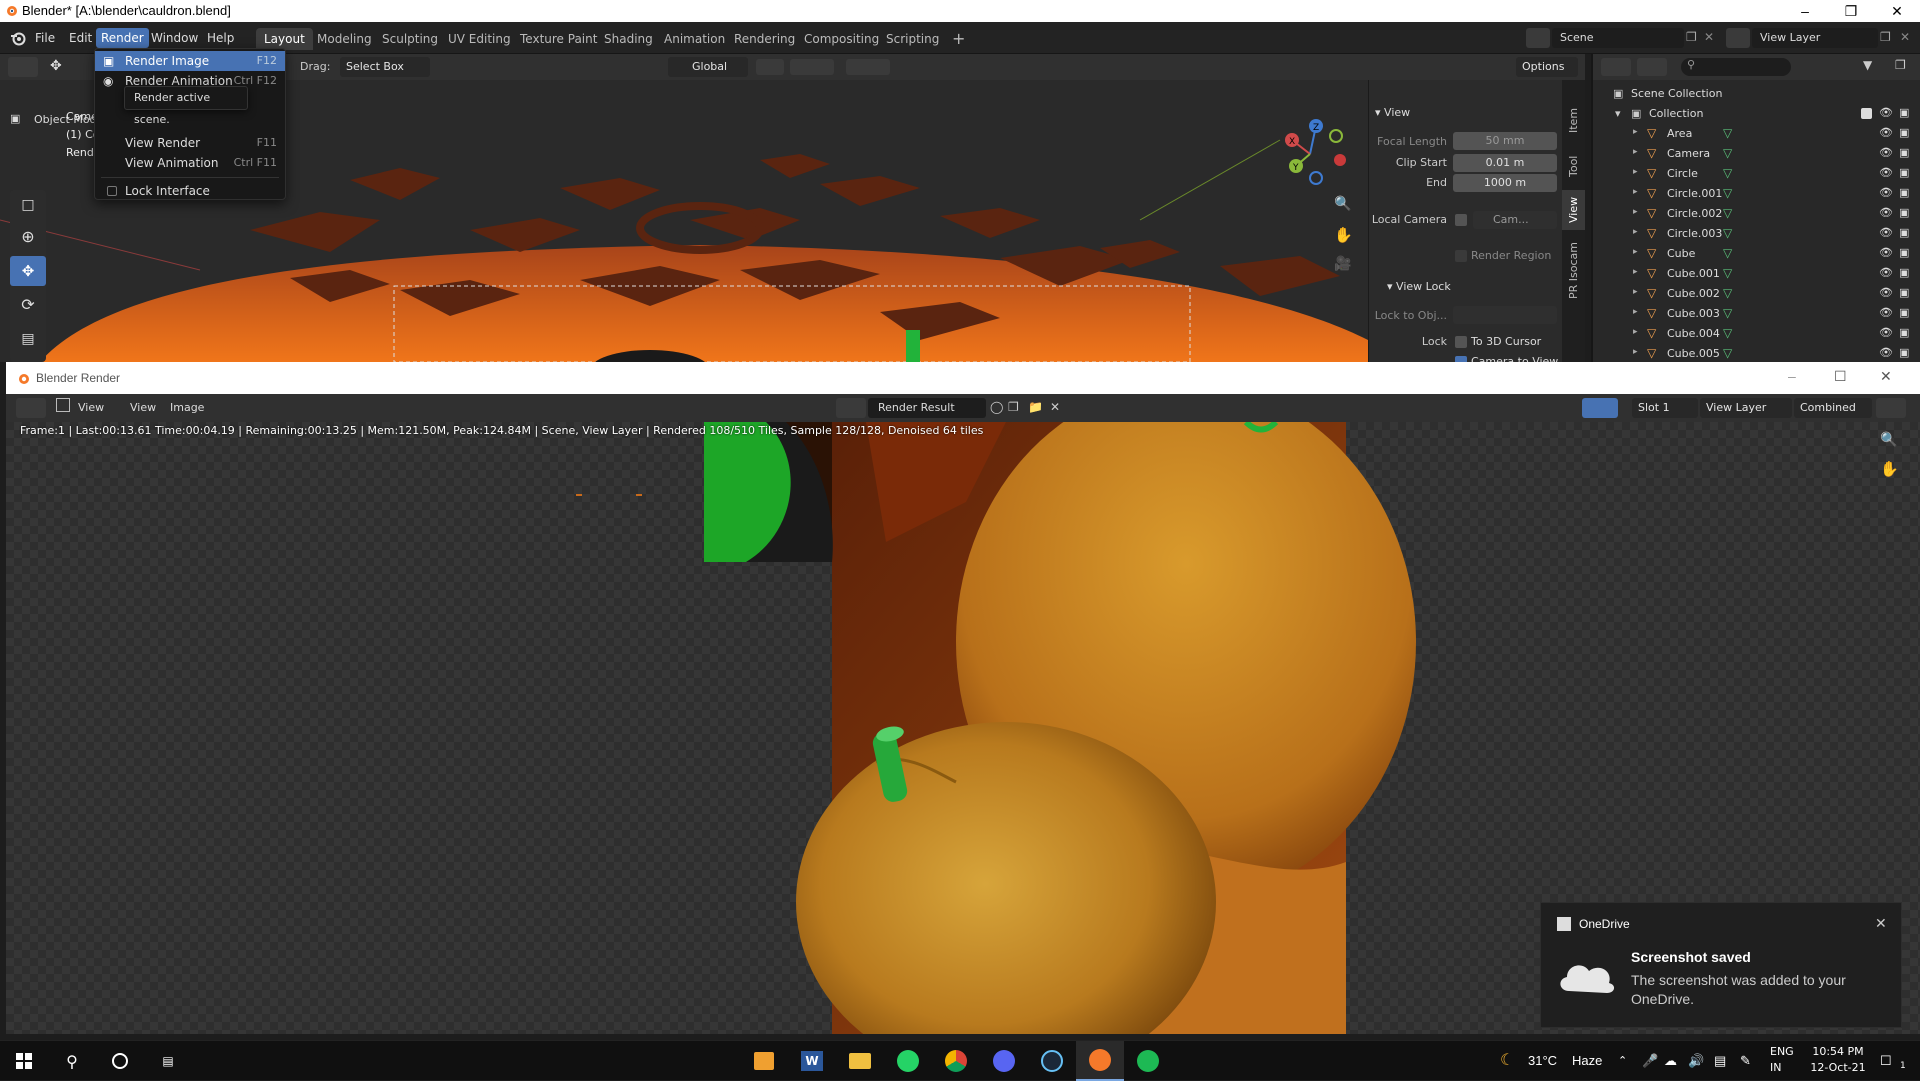 The height and width of the screenshot is (1081, 1920). I want to click on tab-scripting: Scripting, so click(912, 39).